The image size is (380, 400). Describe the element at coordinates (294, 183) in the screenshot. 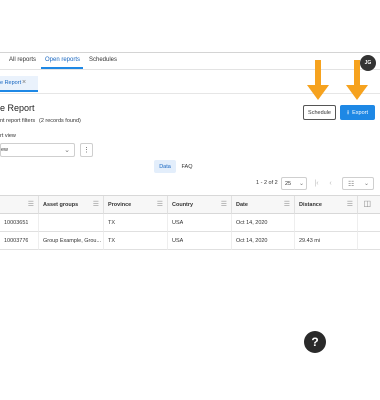

I see `page-size-select: 25 ⌄` at that location.